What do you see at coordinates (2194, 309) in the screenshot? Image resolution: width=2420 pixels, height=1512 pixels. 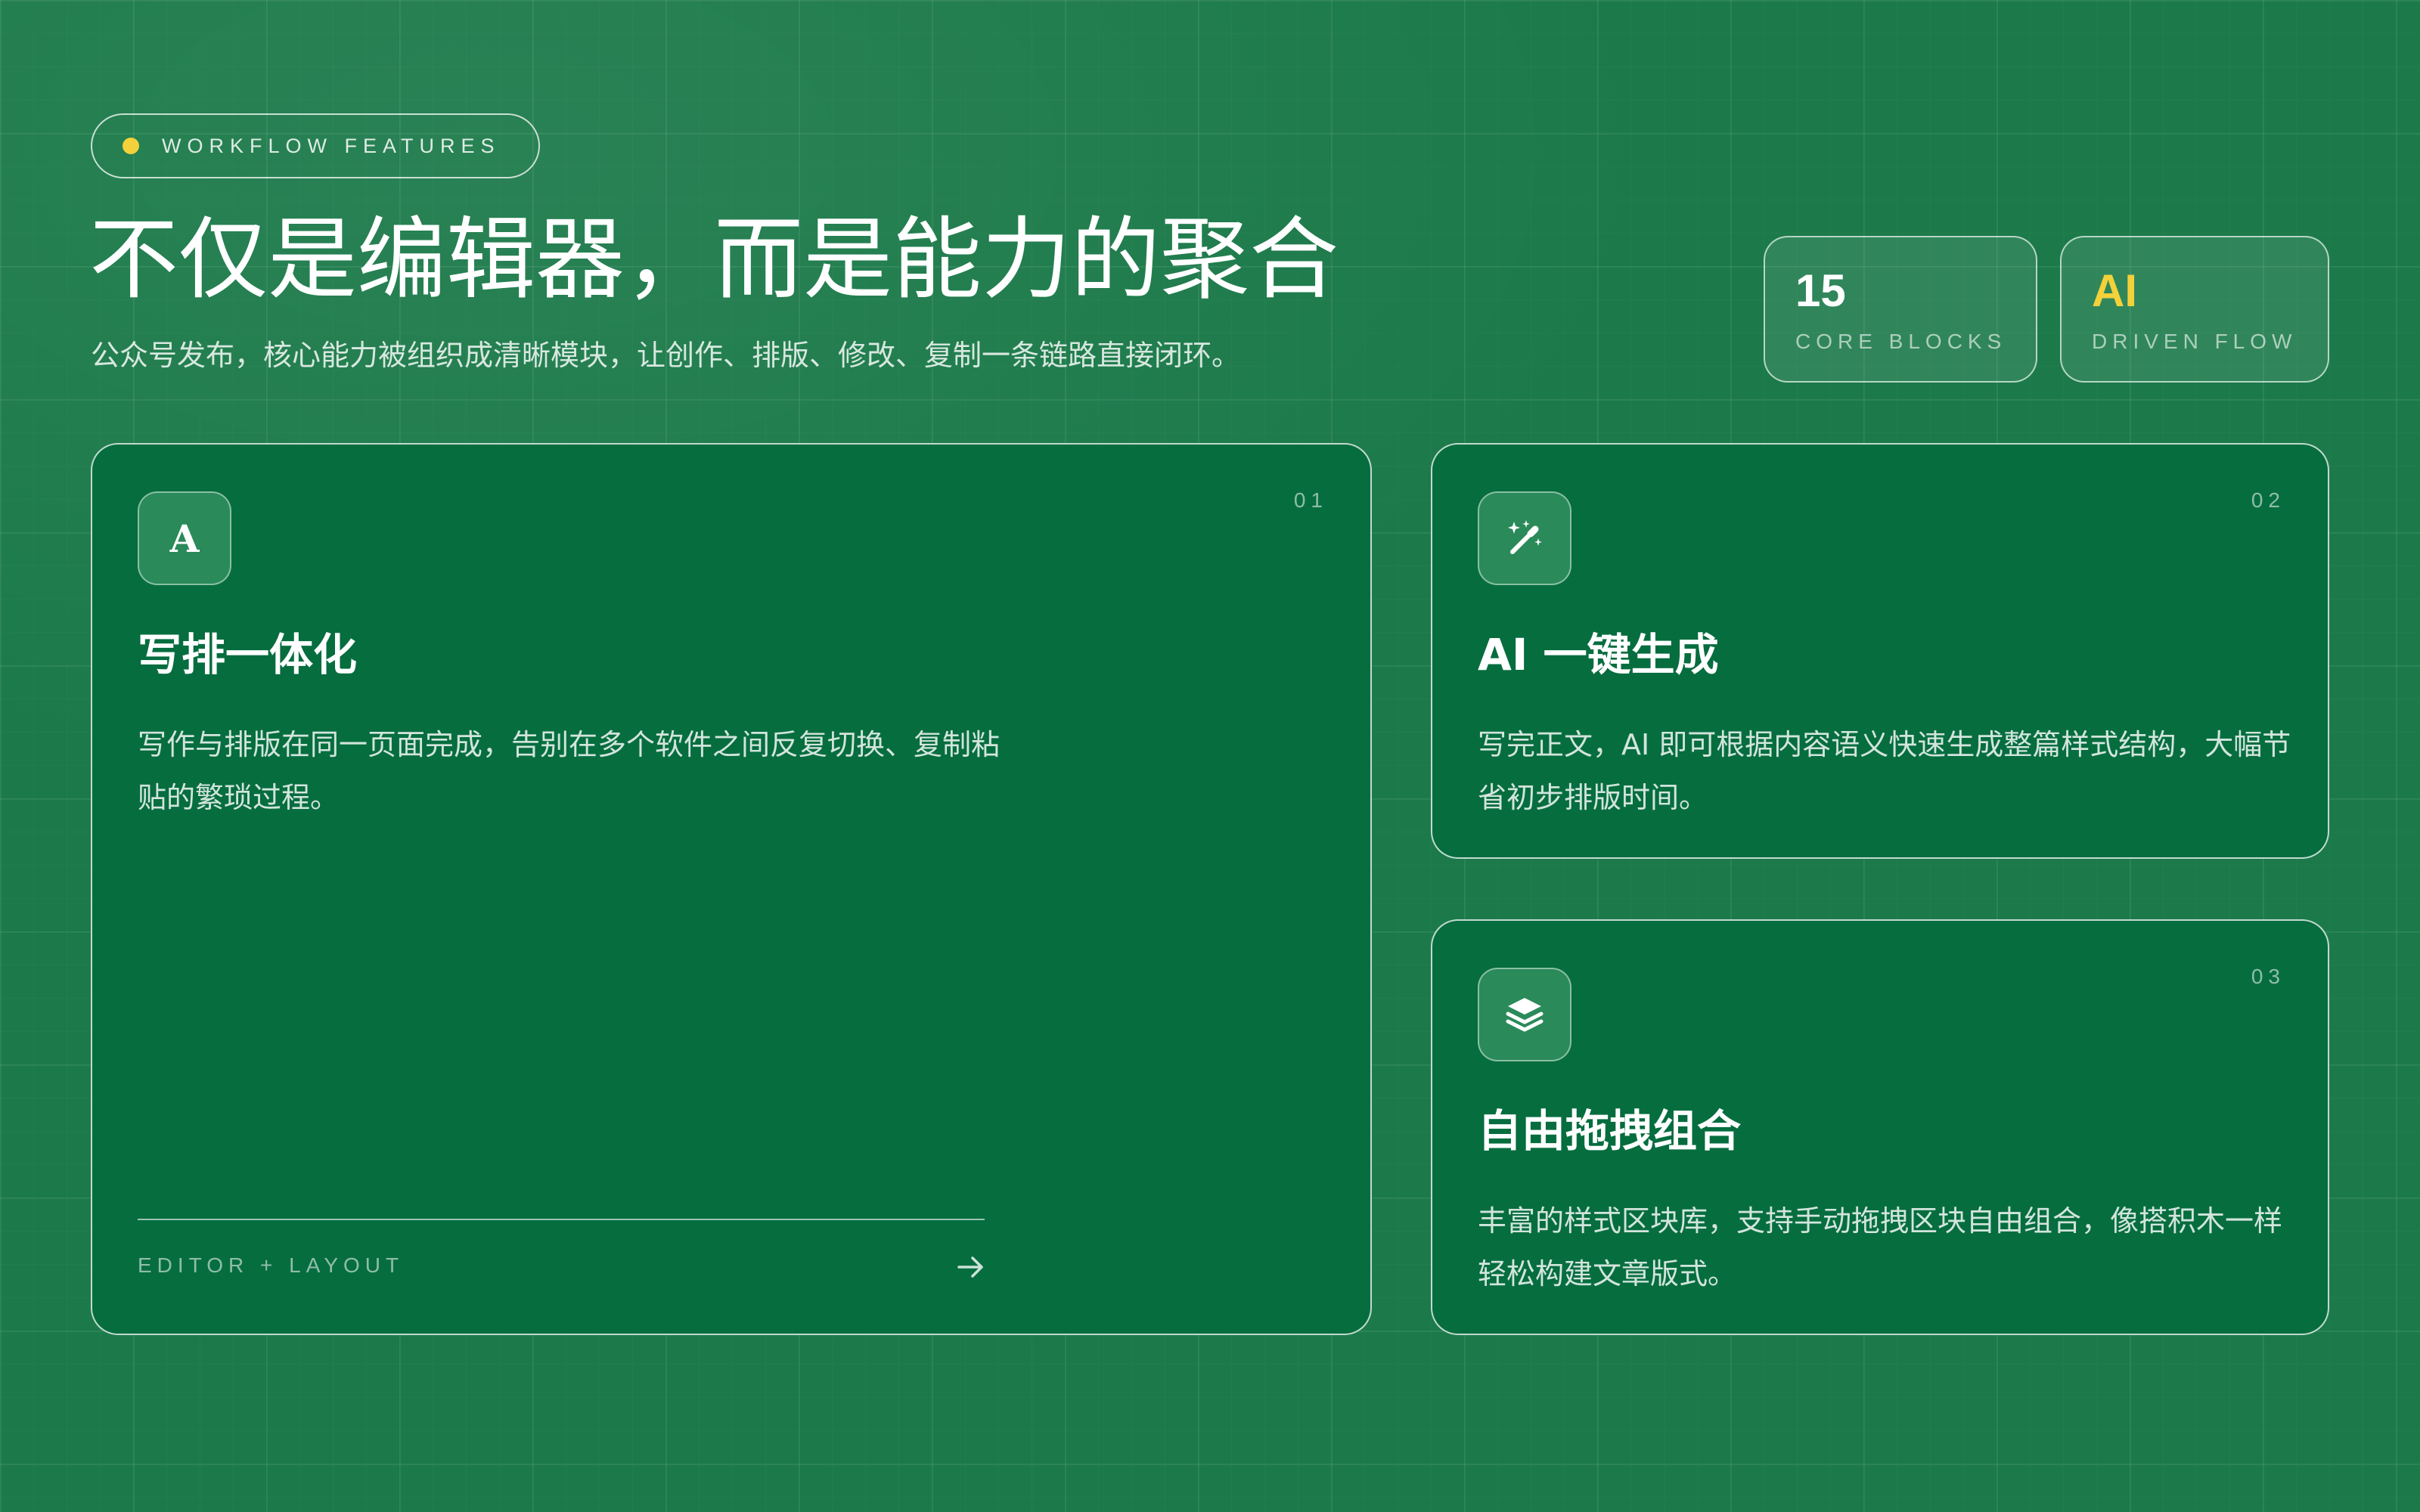 I see `stat-driven-flow: AI DRIVEN FLOW` at bounding box center [2194, 309].